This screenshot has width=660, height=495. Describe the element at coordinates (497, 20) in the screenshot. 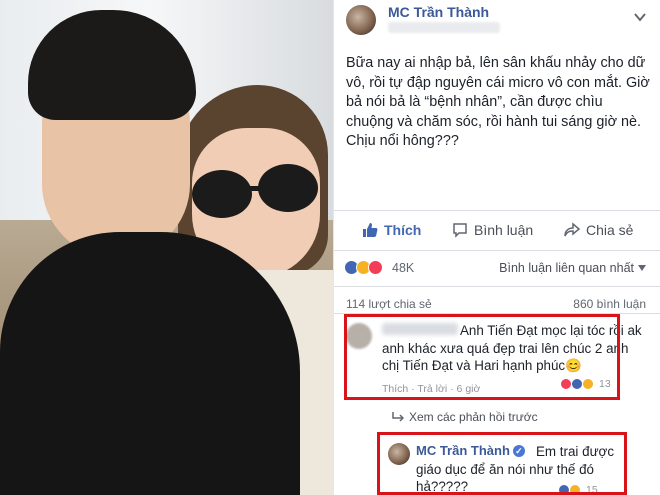

I see `post-header: MC Trần Thành` at that location.